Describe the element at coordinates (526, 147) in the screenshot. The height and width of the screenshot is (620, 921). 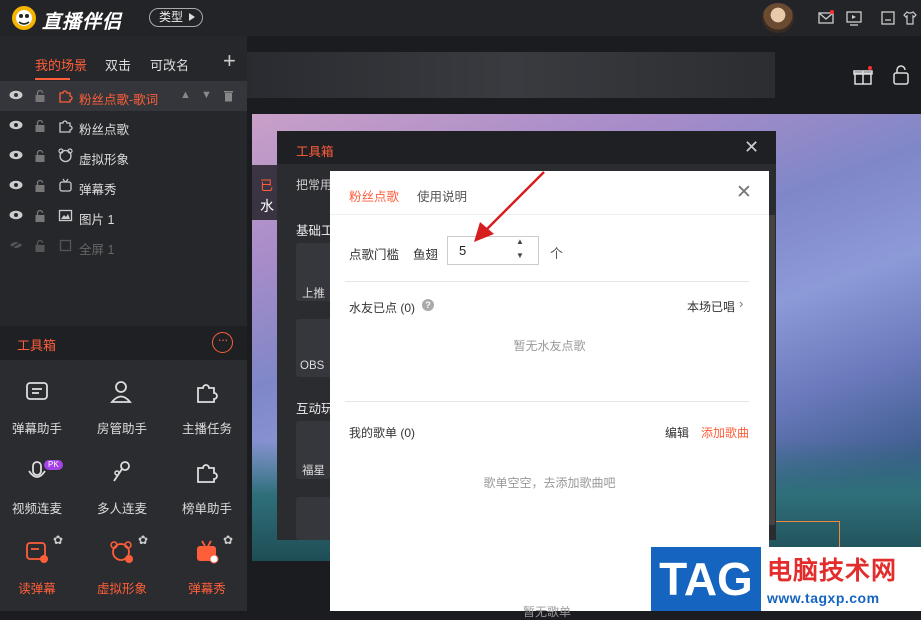
I see `toolbox-window-header` at that location.